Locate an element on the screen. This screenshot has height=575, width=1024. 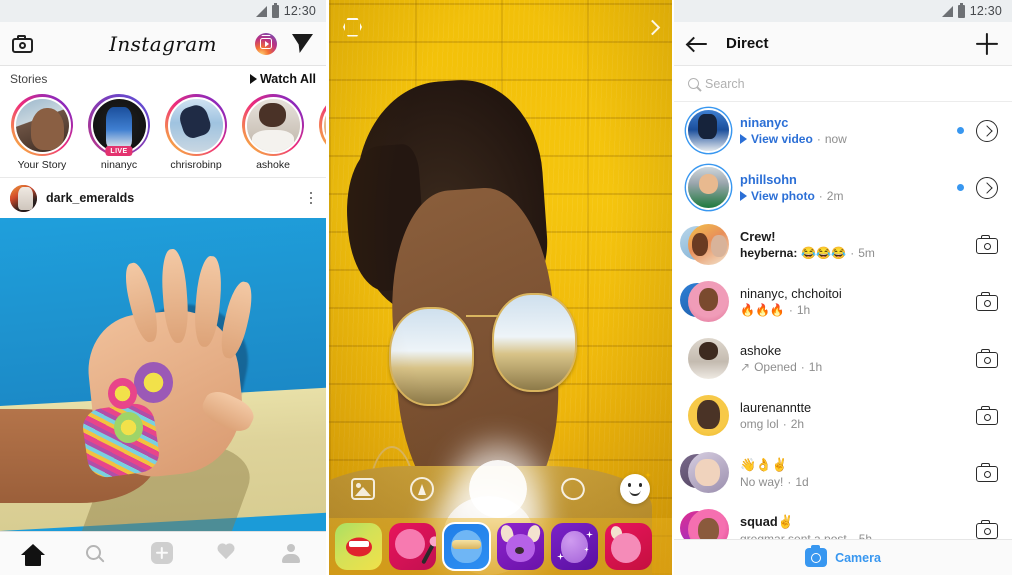
thread-name: 👋👌✌️ is located at coordinates (764, 464).